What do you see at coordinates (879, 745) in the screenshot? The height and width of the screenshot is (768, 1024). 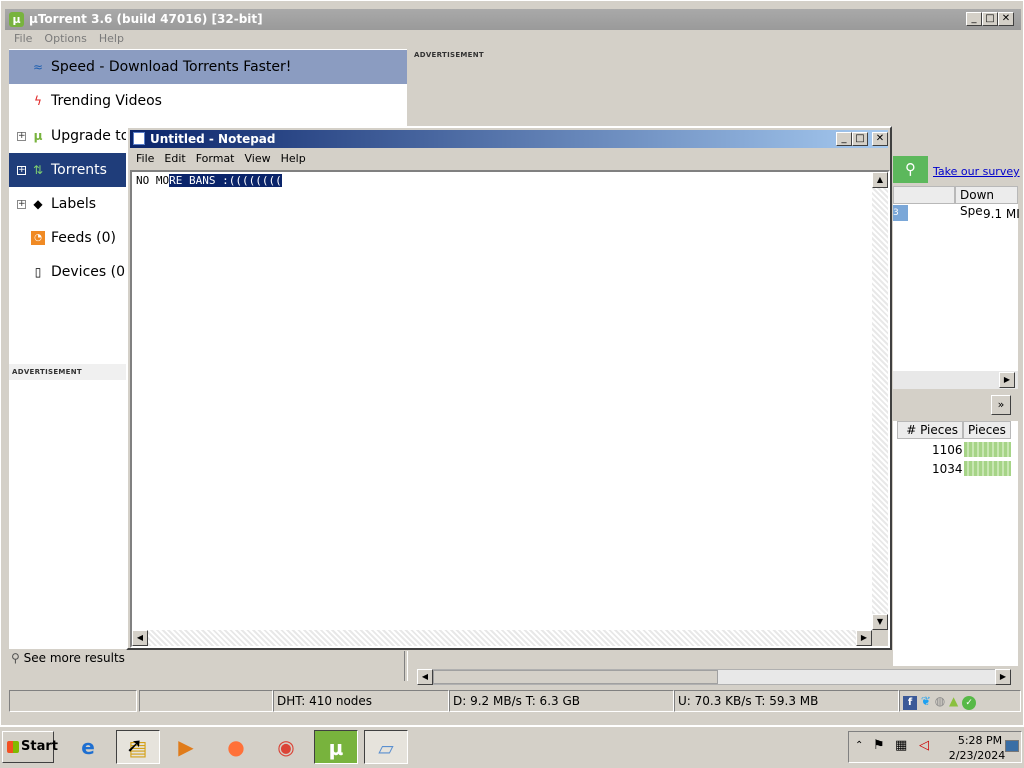 I see `flag-icon: ⚑` at bounding box center [879, 745].